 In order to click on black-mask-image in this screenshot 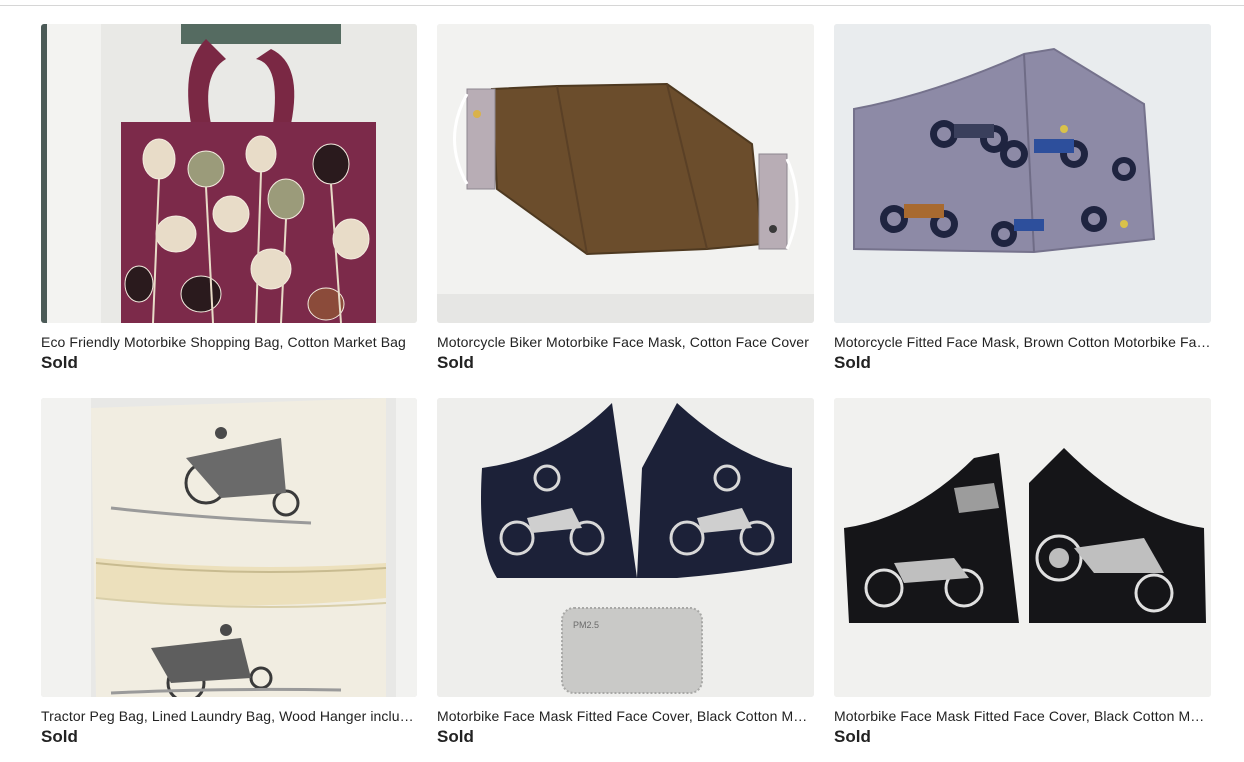, I will do `click(1022, 547)`.